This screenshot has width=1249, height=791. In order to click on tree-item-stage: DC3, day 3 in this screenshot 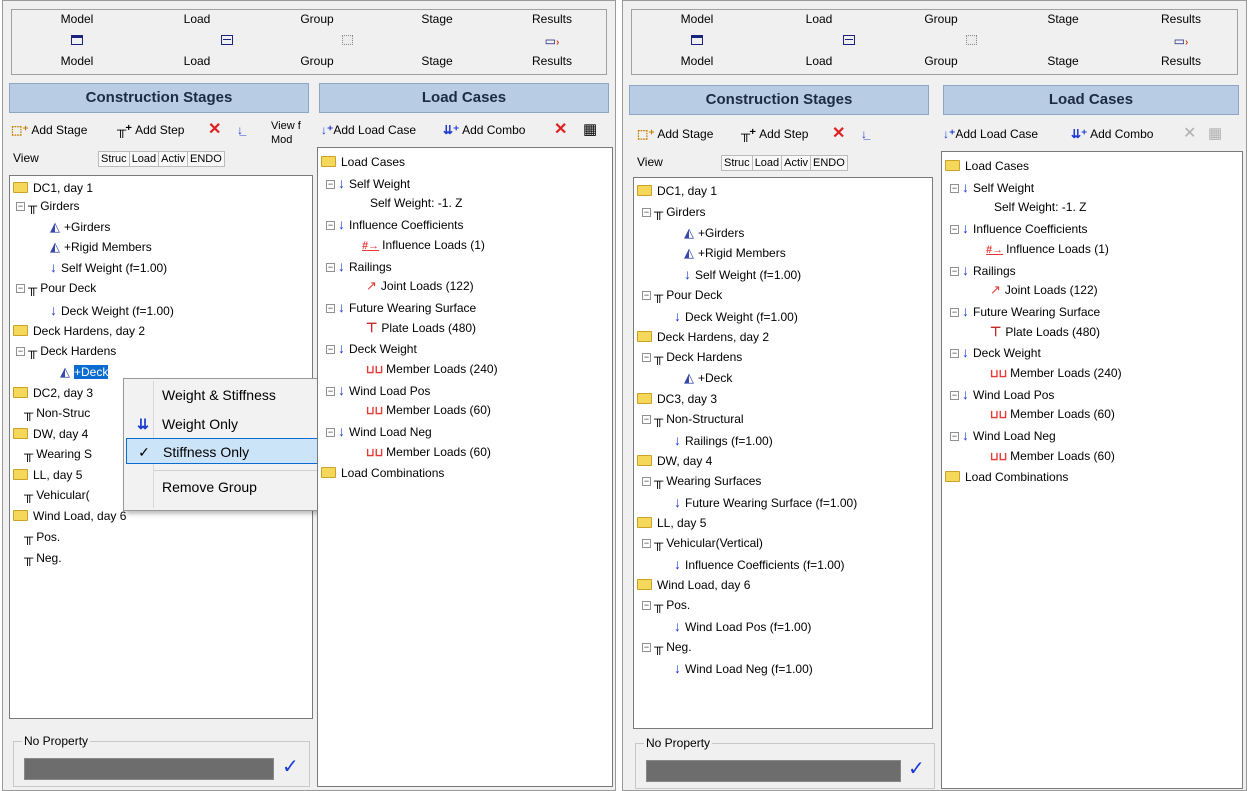, I will do `click(677, 399)`.